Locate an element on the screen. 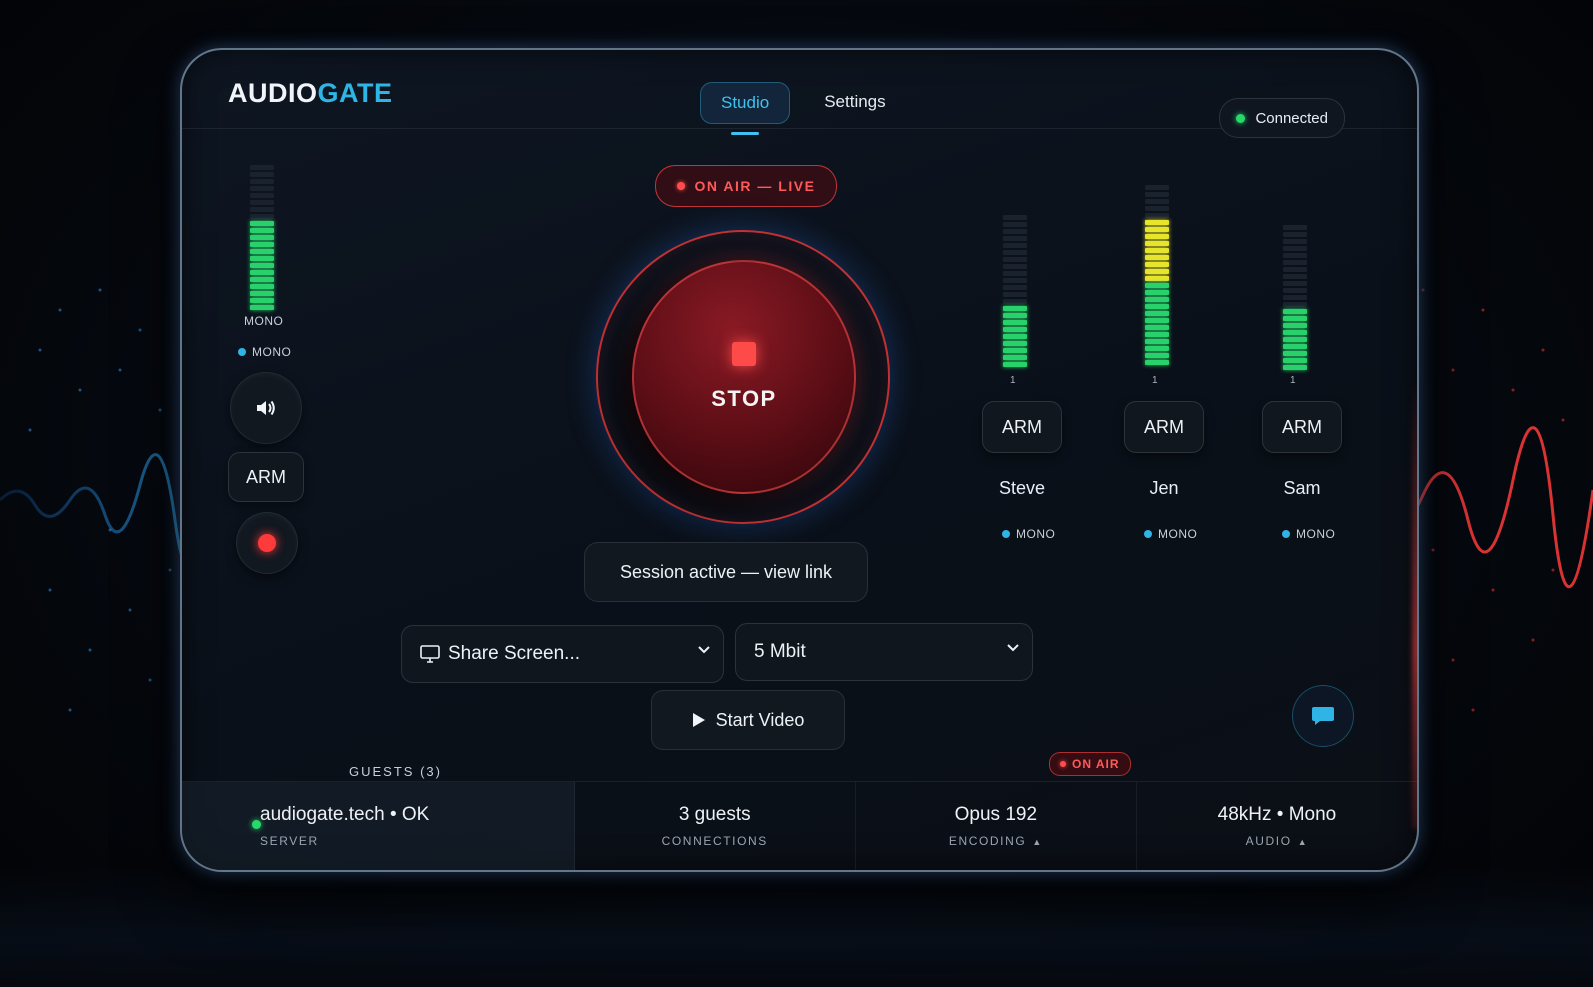  guest-level-meter is located at coordinates (1015, 291).